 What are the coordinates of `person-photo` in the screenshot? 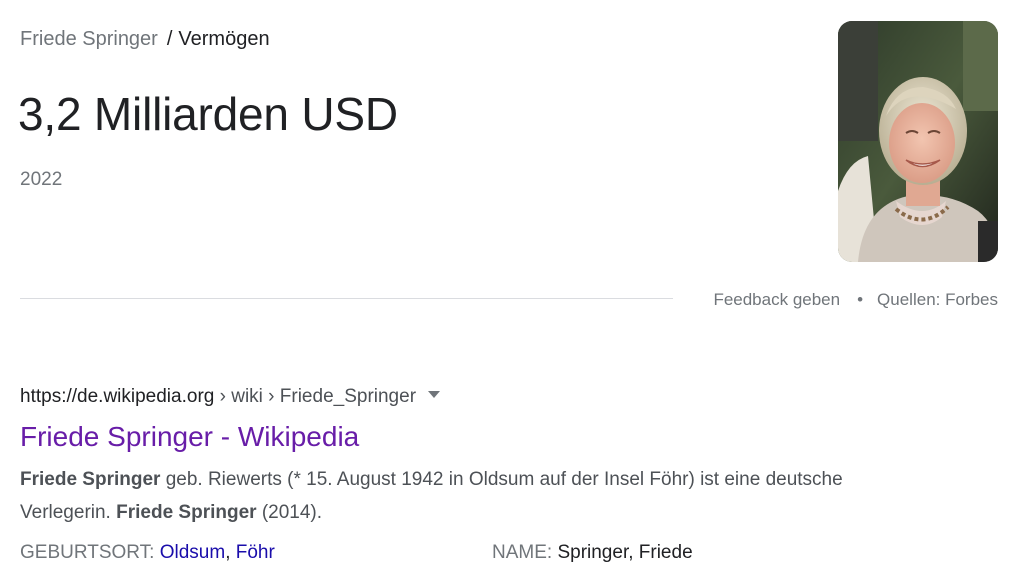 It's located at (918, 141).